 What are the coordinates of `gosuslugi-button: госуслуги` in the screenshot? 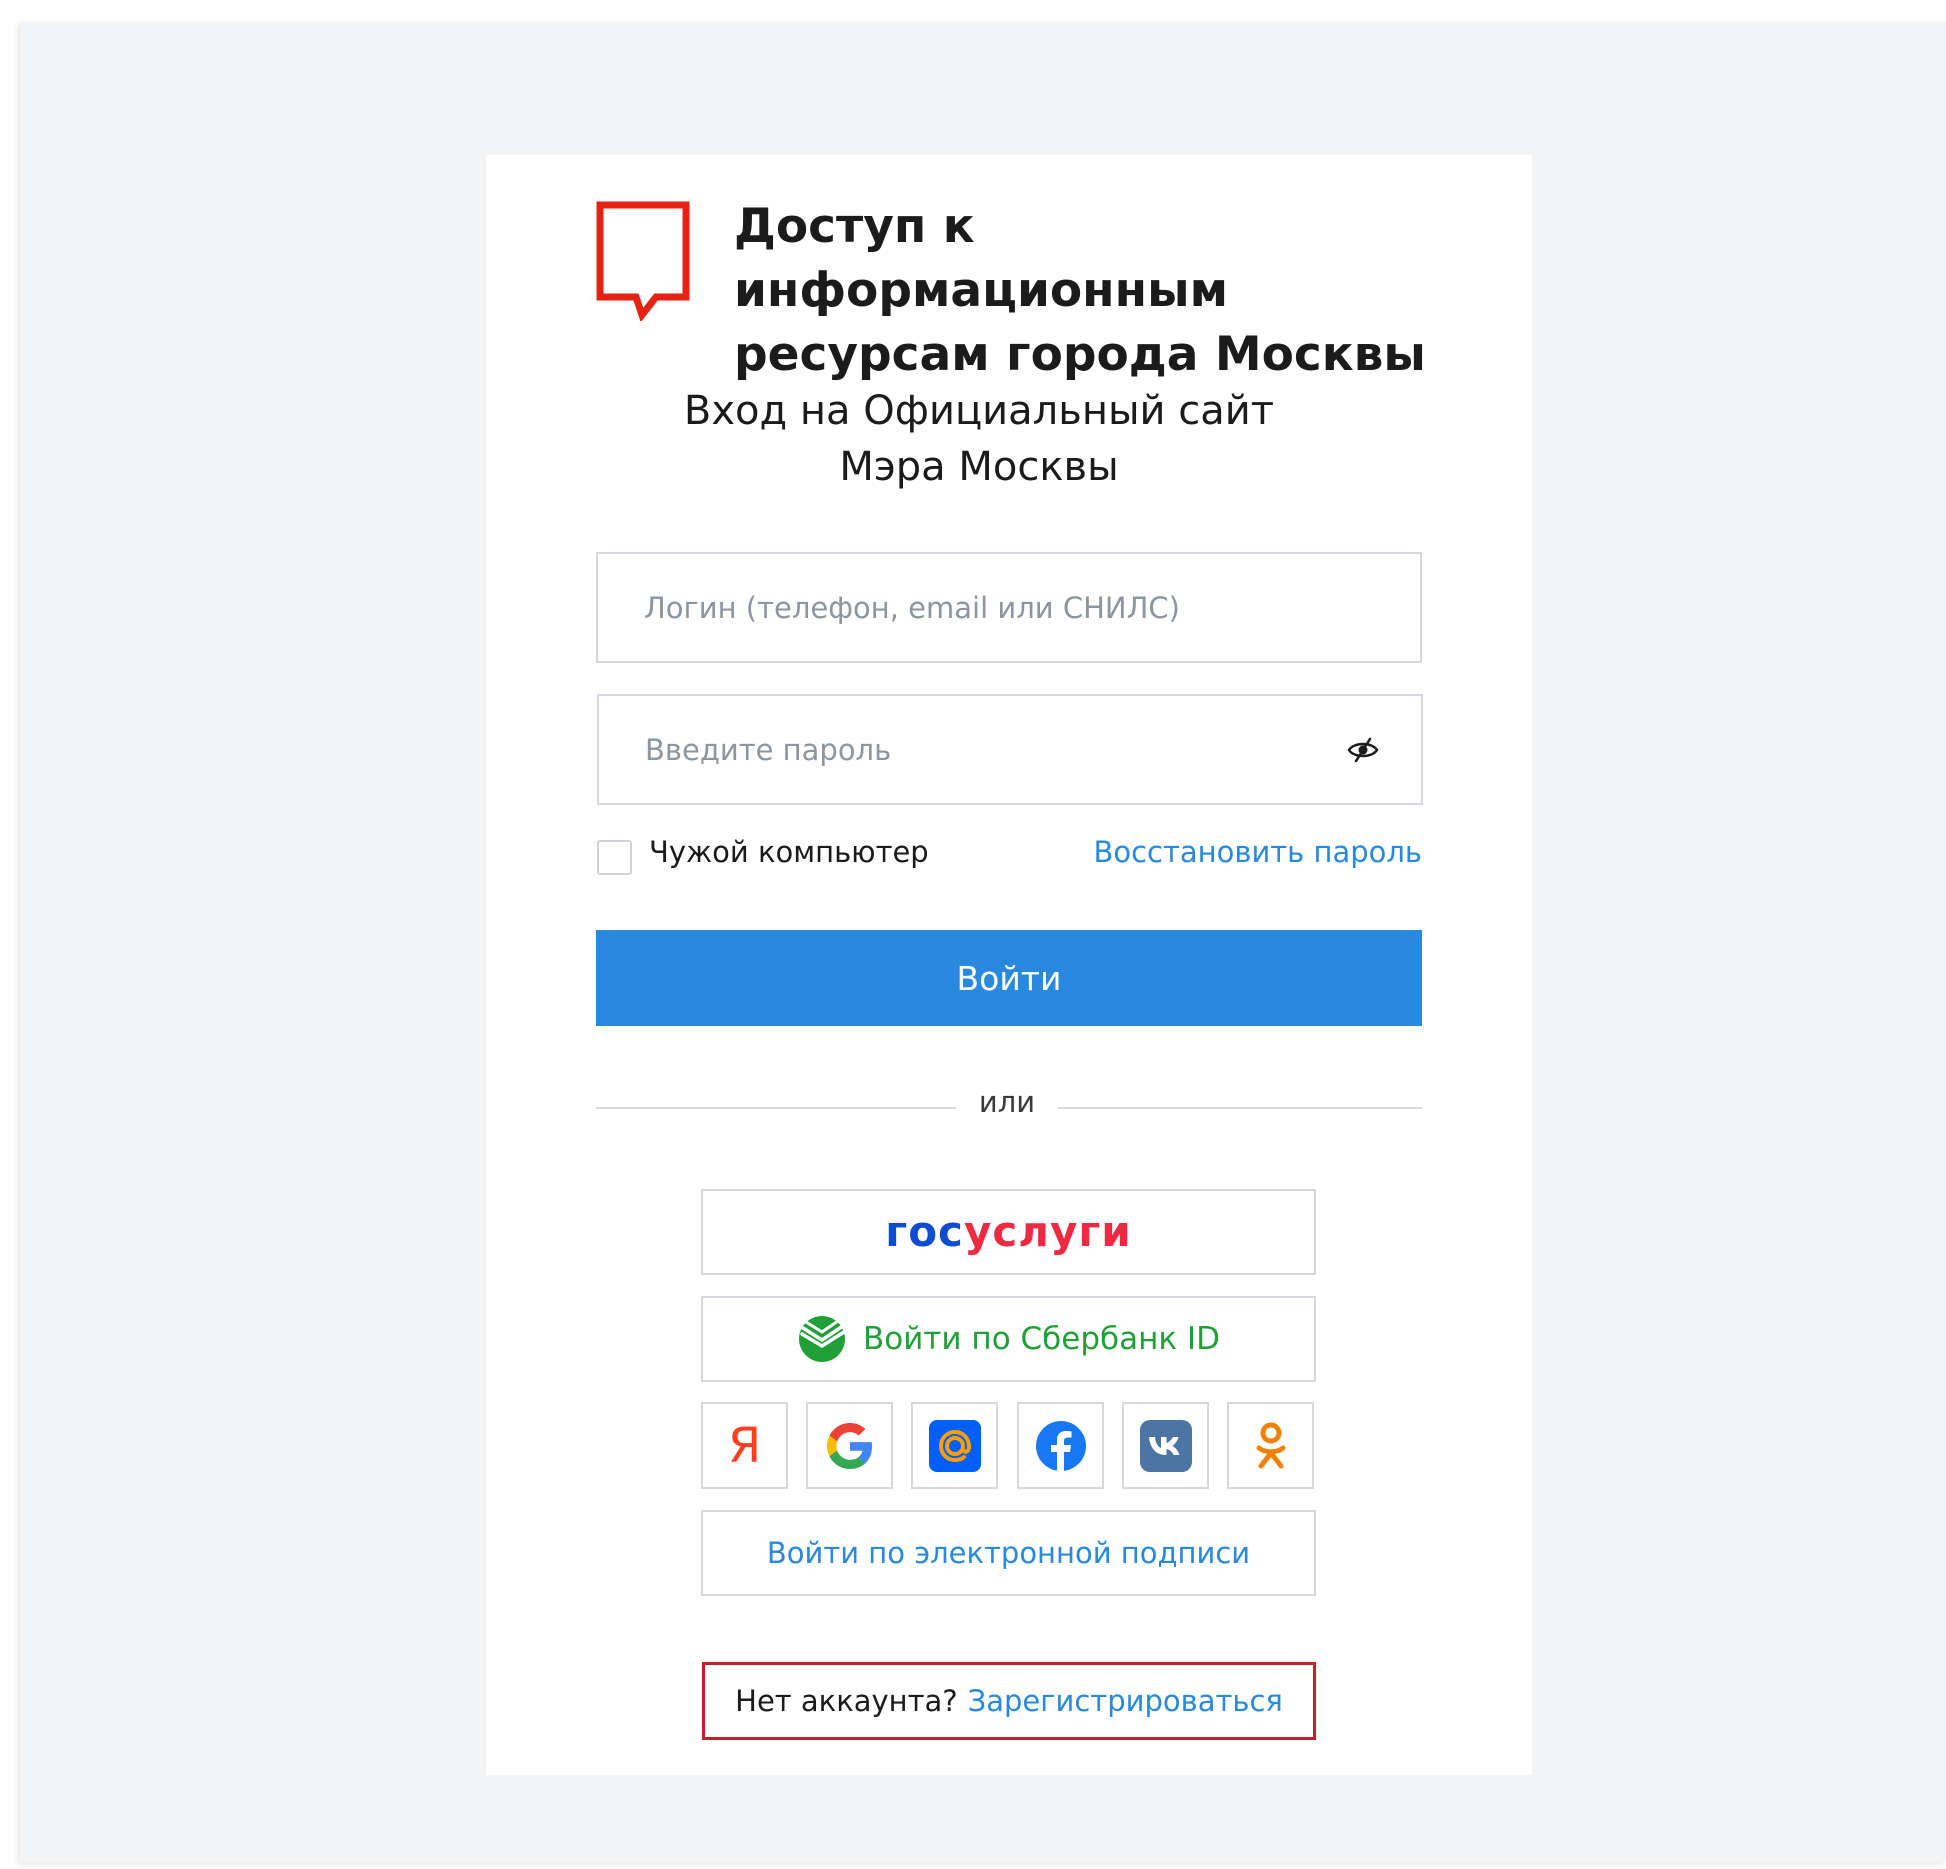 It's located at (1008, 1232).